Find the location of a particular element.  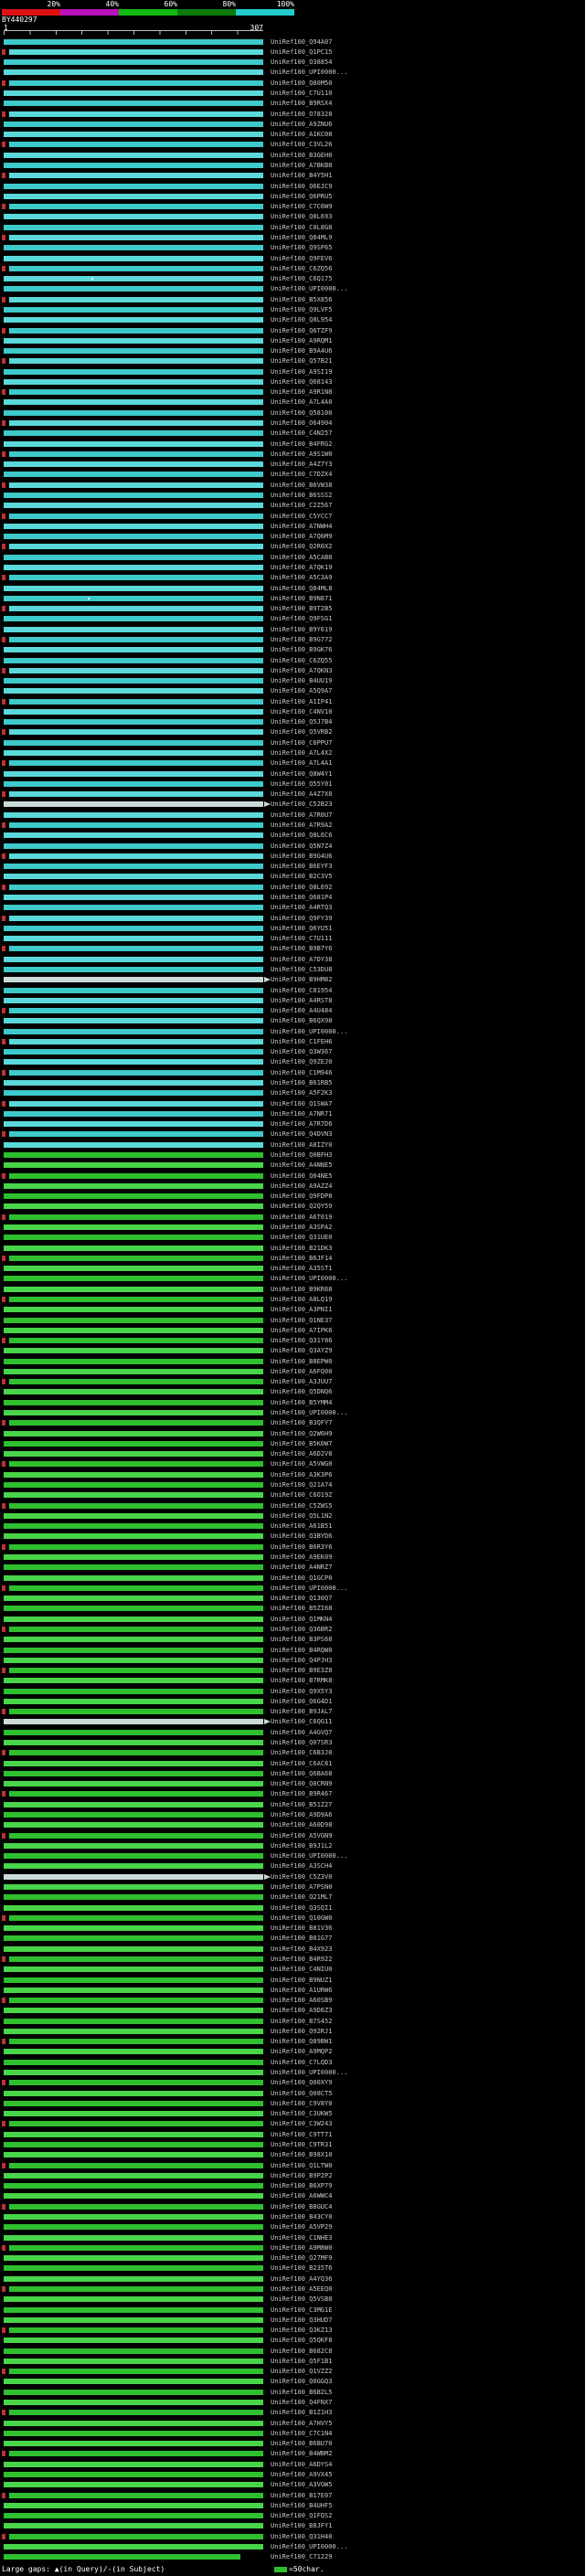

hit-label: UniRef100_B9R467 is located at coordinates (301, 1793).